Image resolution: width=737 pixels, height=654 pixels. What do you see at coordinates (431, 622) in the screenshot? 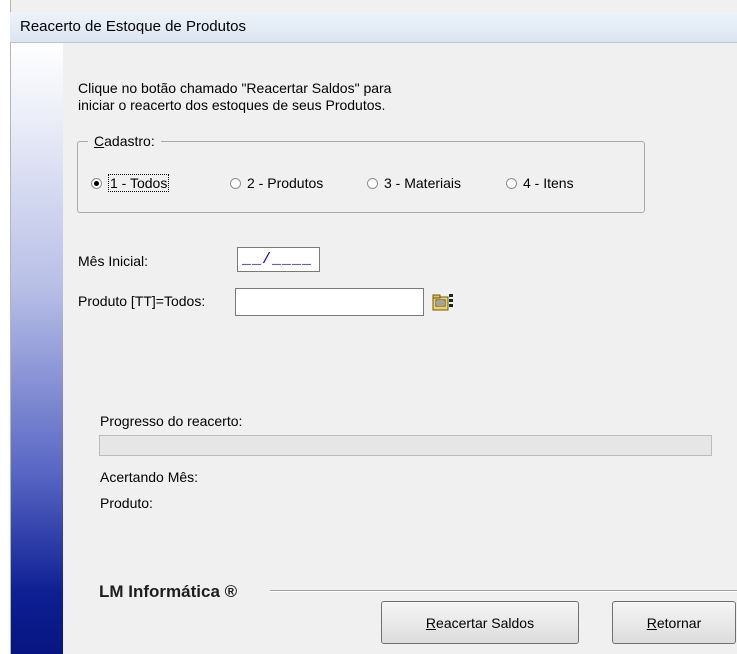
I see `reacertar-mnemonic: R` at bounding box center [431, 622].